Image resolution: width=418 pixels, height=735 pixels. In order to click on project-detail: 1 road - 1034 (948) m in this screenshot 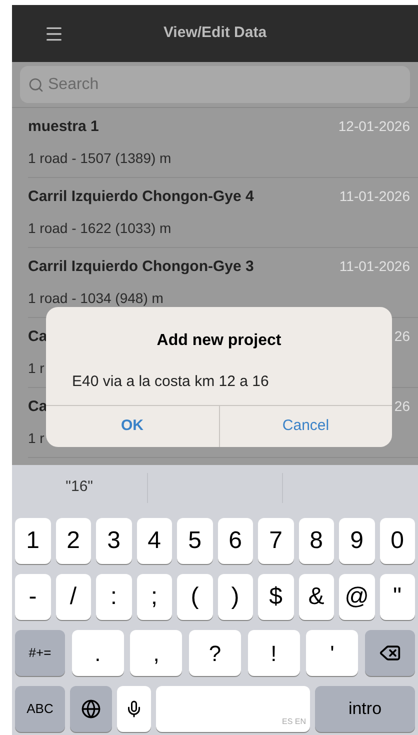, I will do `click(96, 298)`.